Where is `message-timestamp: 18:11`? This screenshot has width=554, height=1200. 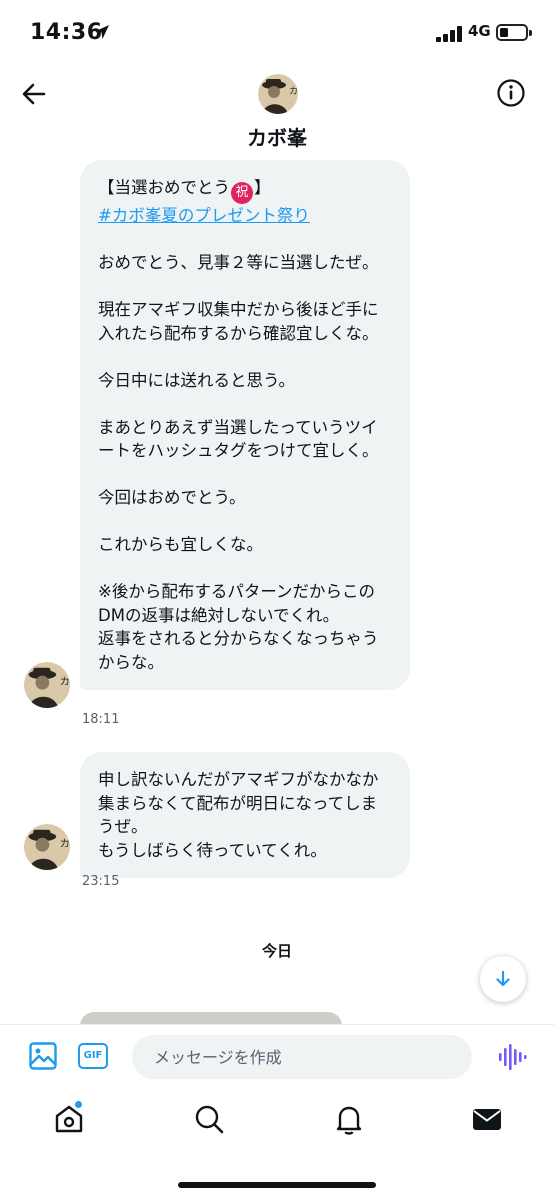
message-timestamp: 18:11 is located at coordinates (101, 719).